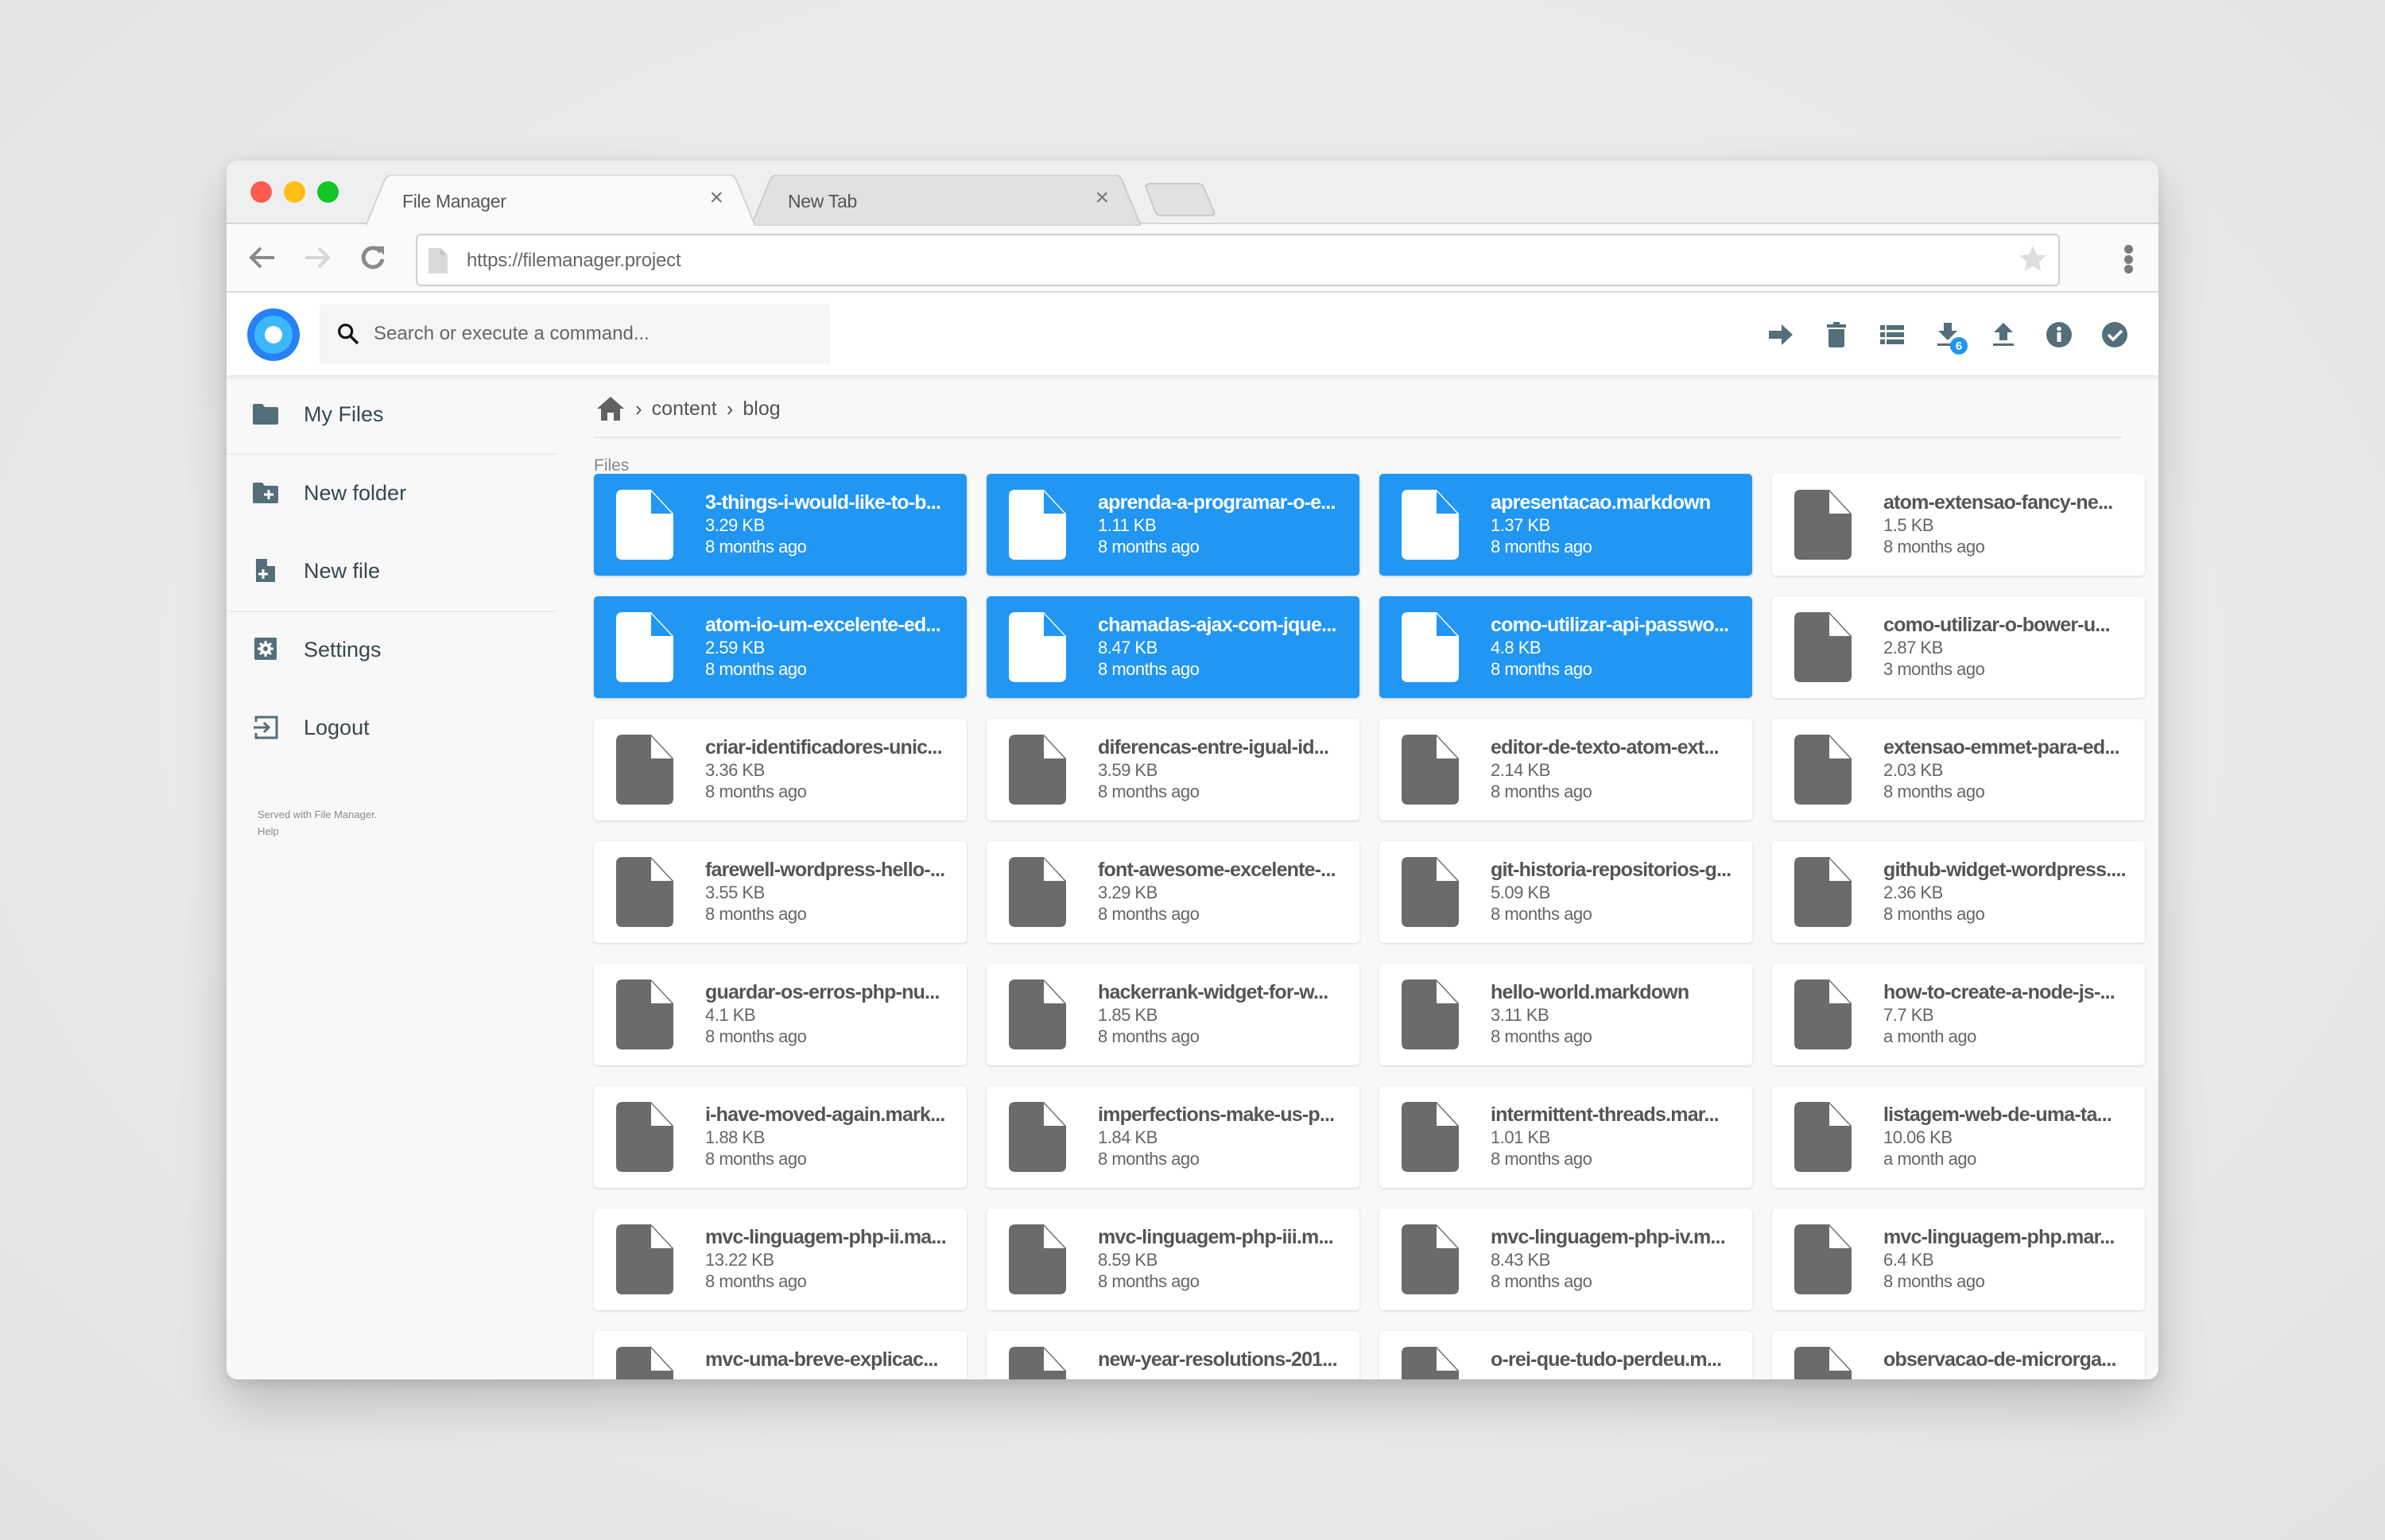  What do you see at coordinates (1565, 1014) in the screenshot?
I see `file-card: hello-world.markdown 3.11 KB 8 months ago` at bounding box center [1565, 1014].